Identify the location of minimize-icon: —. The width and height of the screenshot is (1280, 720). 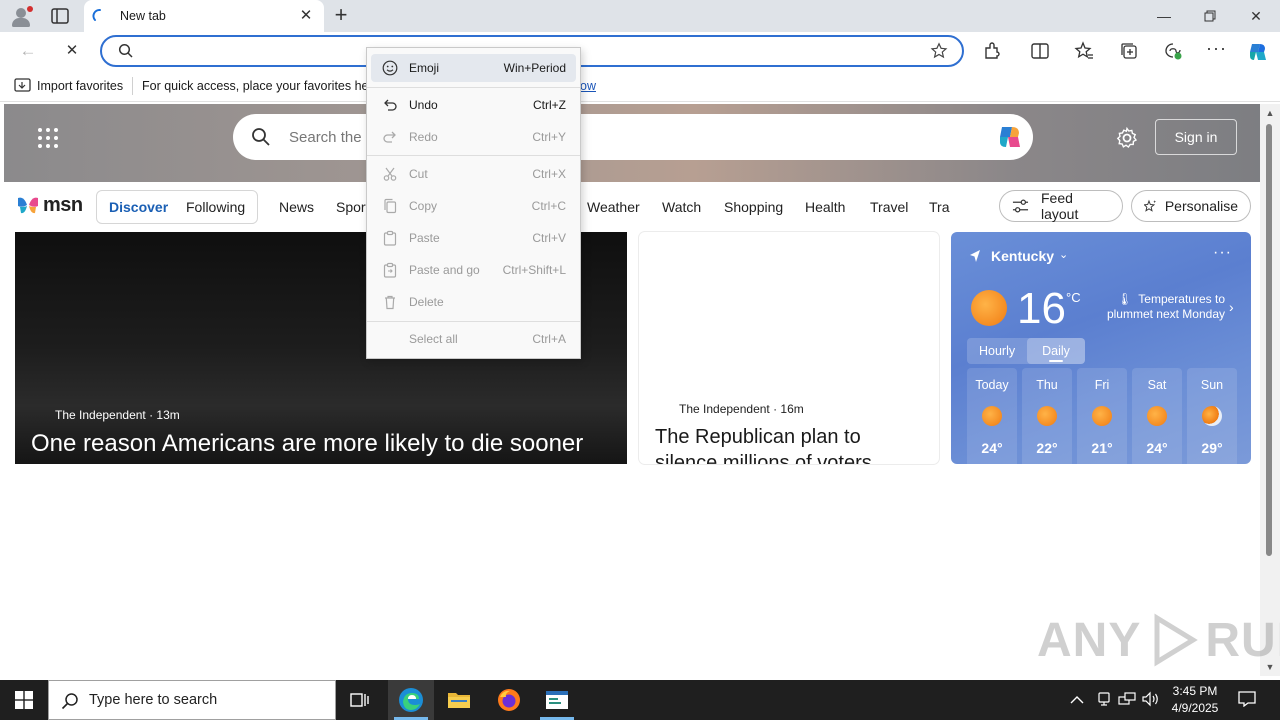
(1164, 16).